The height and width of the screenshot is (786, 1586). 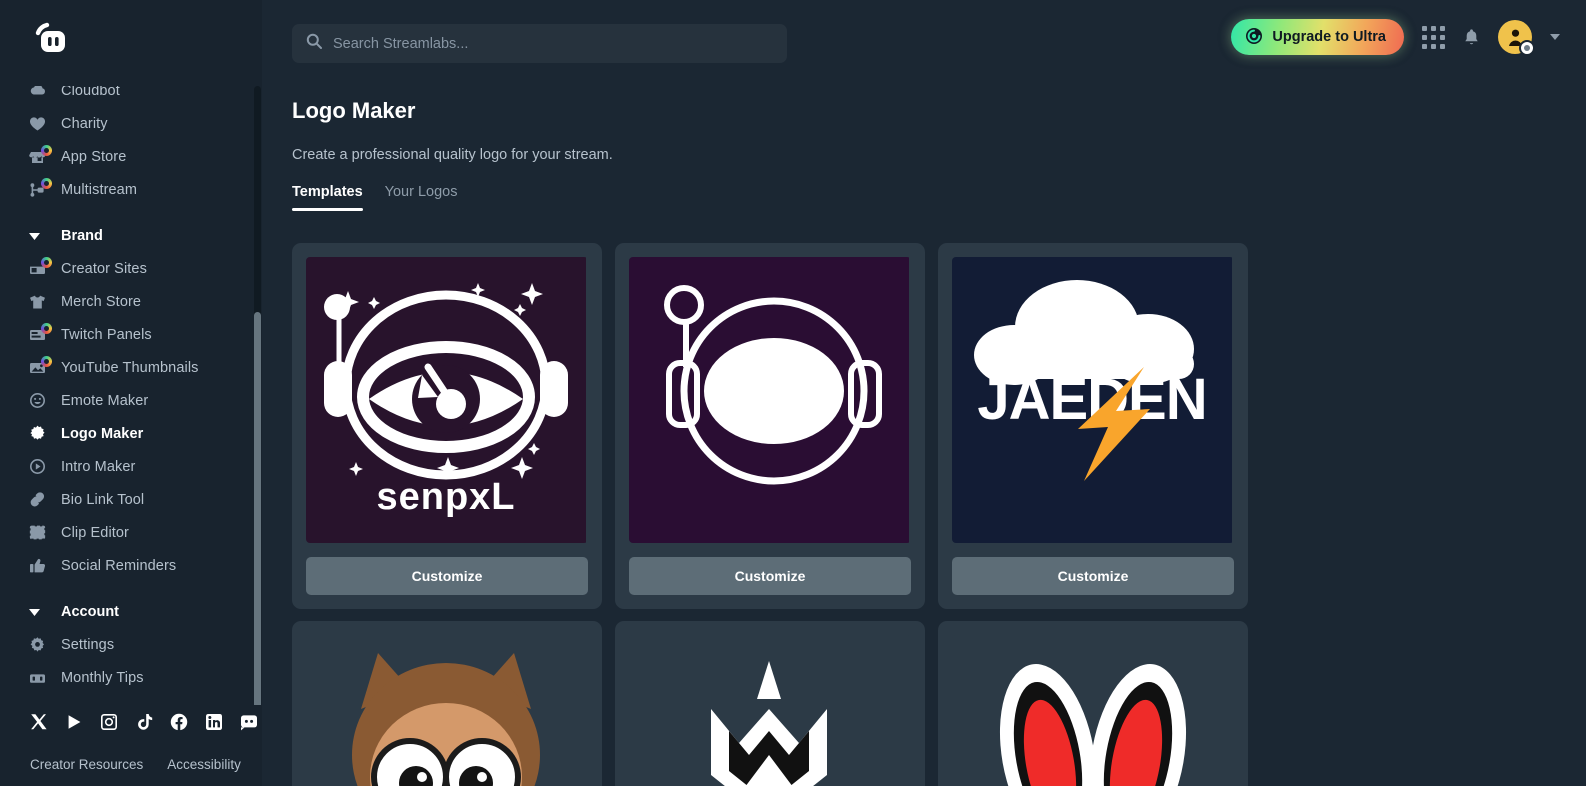 I want to click on creator-sites-icon, so click(x=40, y=267).